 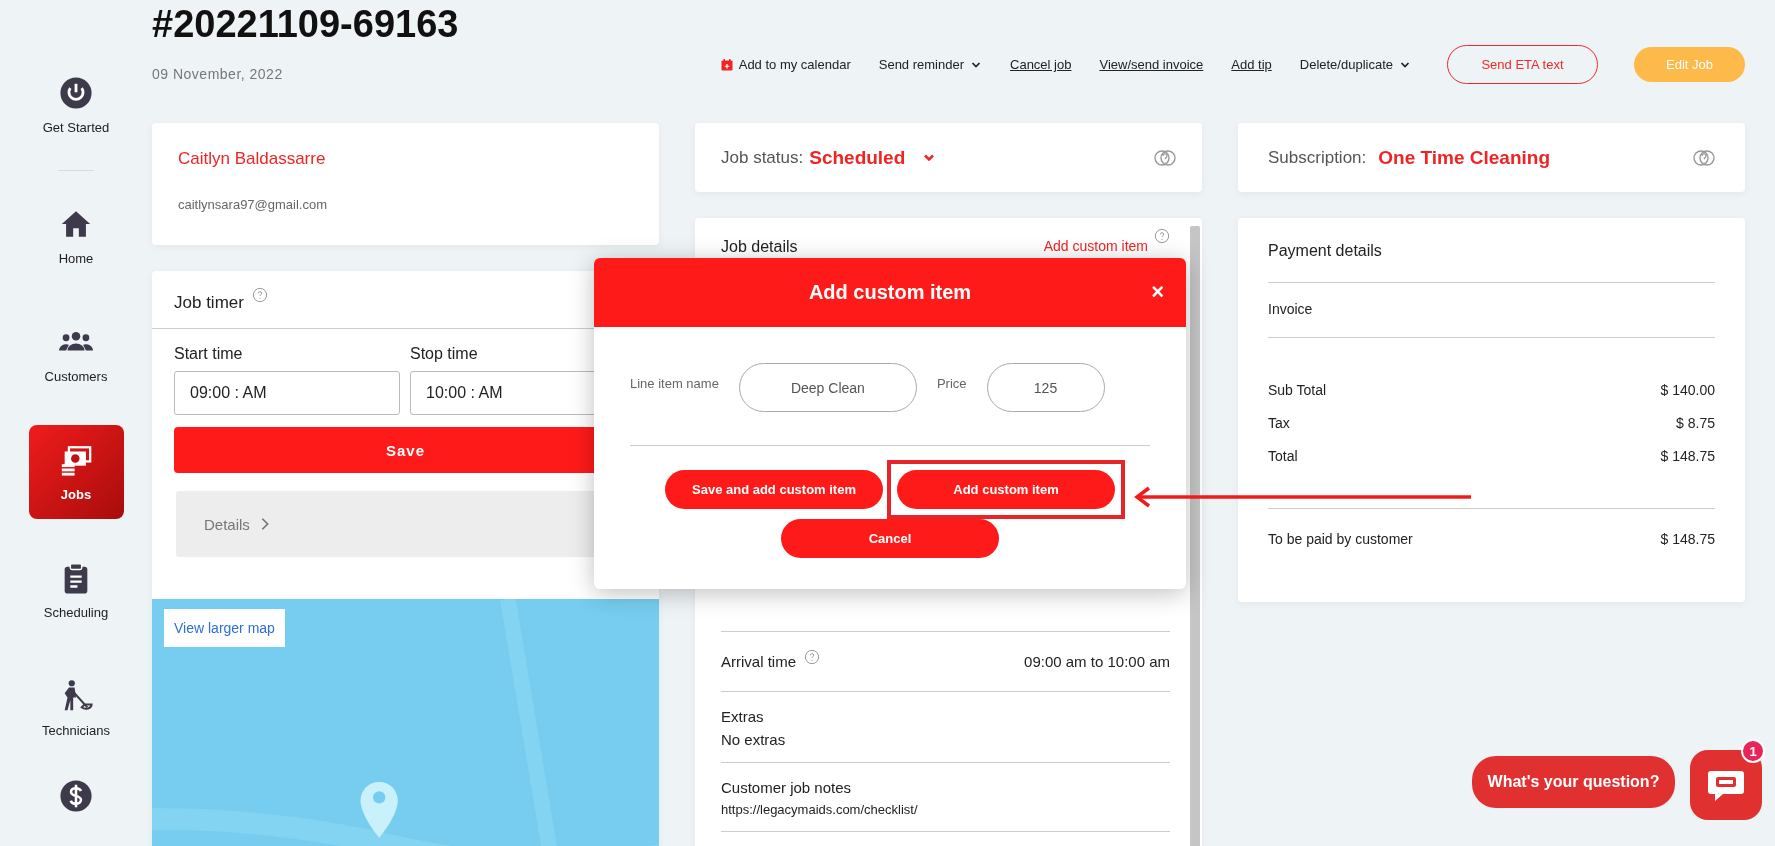 I want to click on dollar-icon, so click(x=76, y=796).